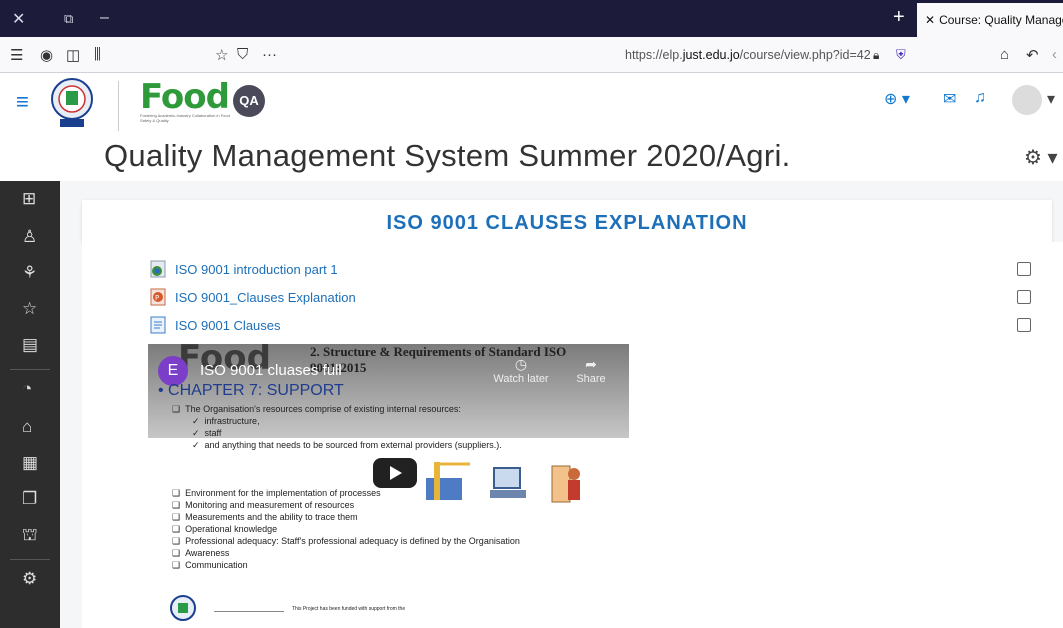 The height and width of the screenshot is (628, 1063). I want to click on badges-icon: ⚘, so click(29, 273).